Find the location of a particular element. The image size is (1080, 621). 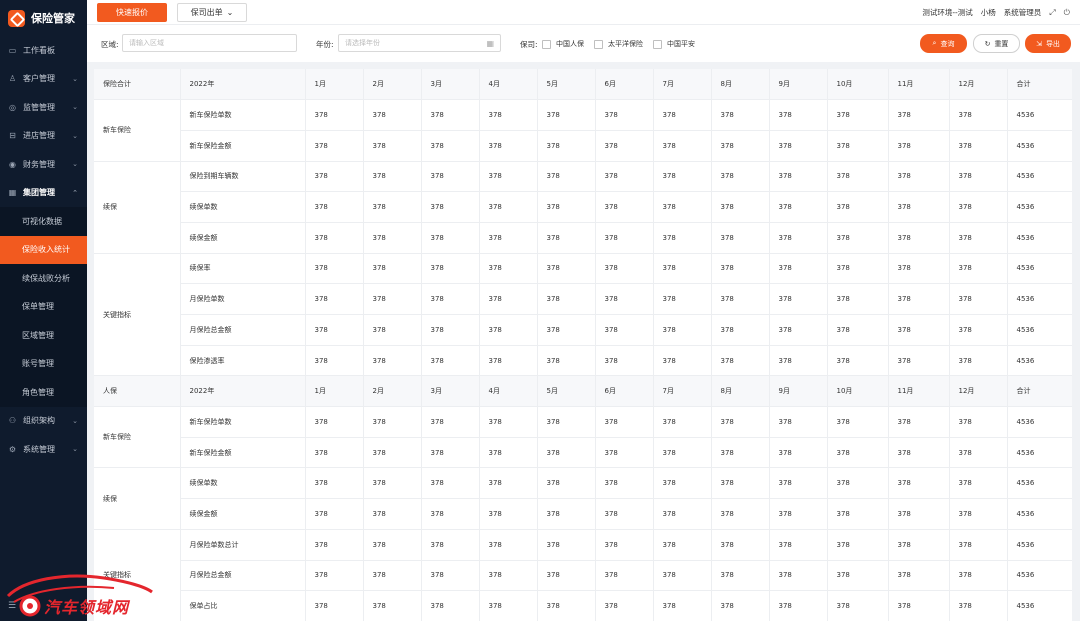

chevron-down-icon: ⌄ is located at coordinates (75, 135).